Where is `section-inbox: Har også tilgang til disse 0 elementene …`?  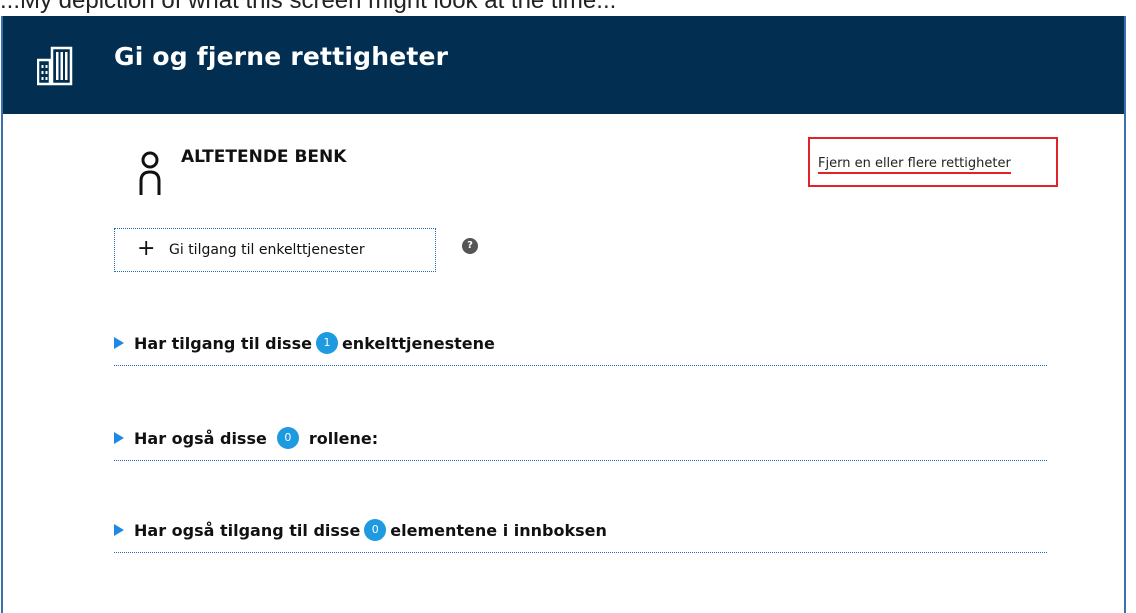
section-inbox: Har også tilgang til disse 0 elementene … is located at coordinates (580, 533).